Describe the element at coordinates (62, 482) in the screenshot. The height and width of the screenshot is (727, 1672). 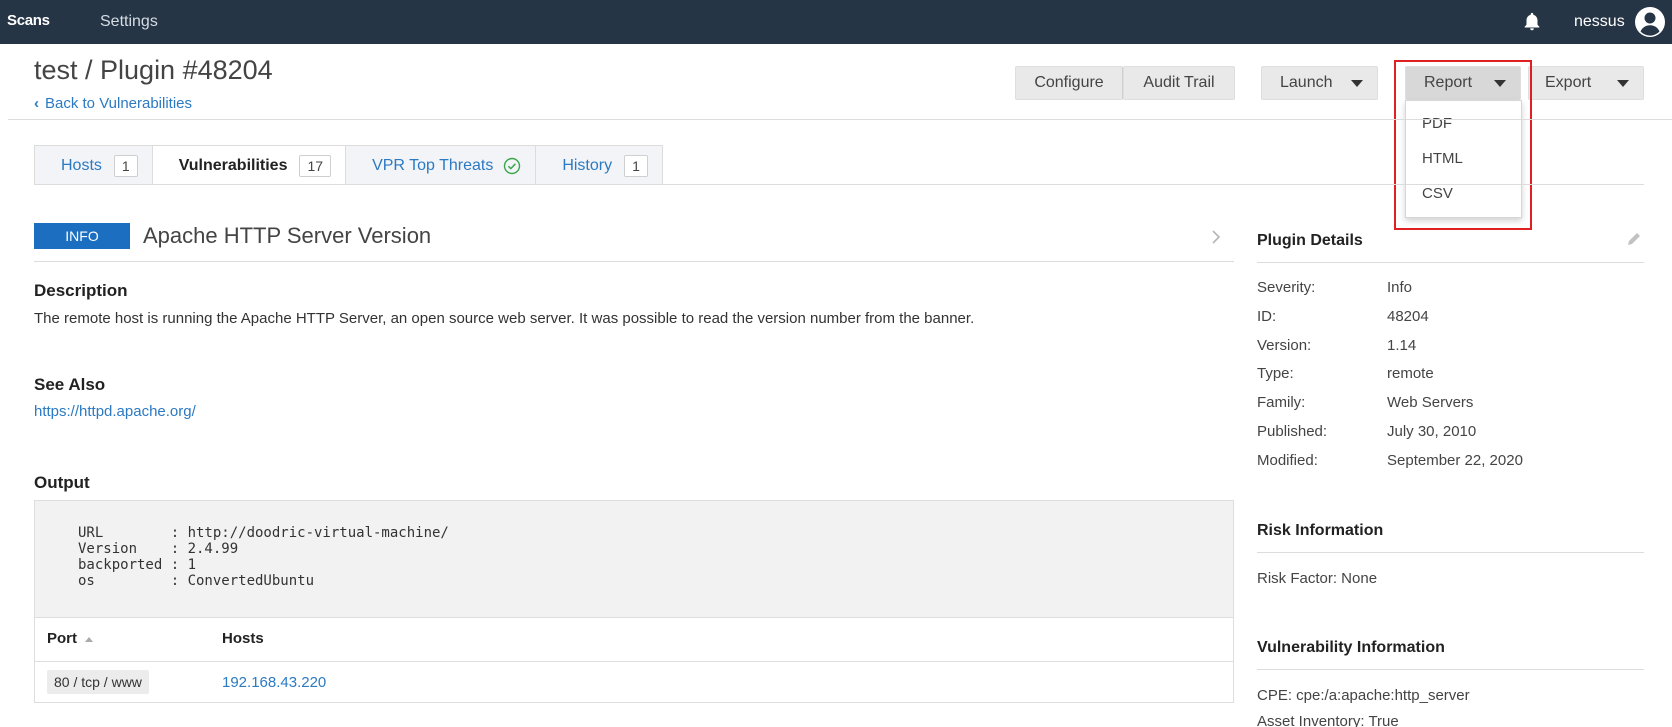
I see `output-heading: Output` at that location.